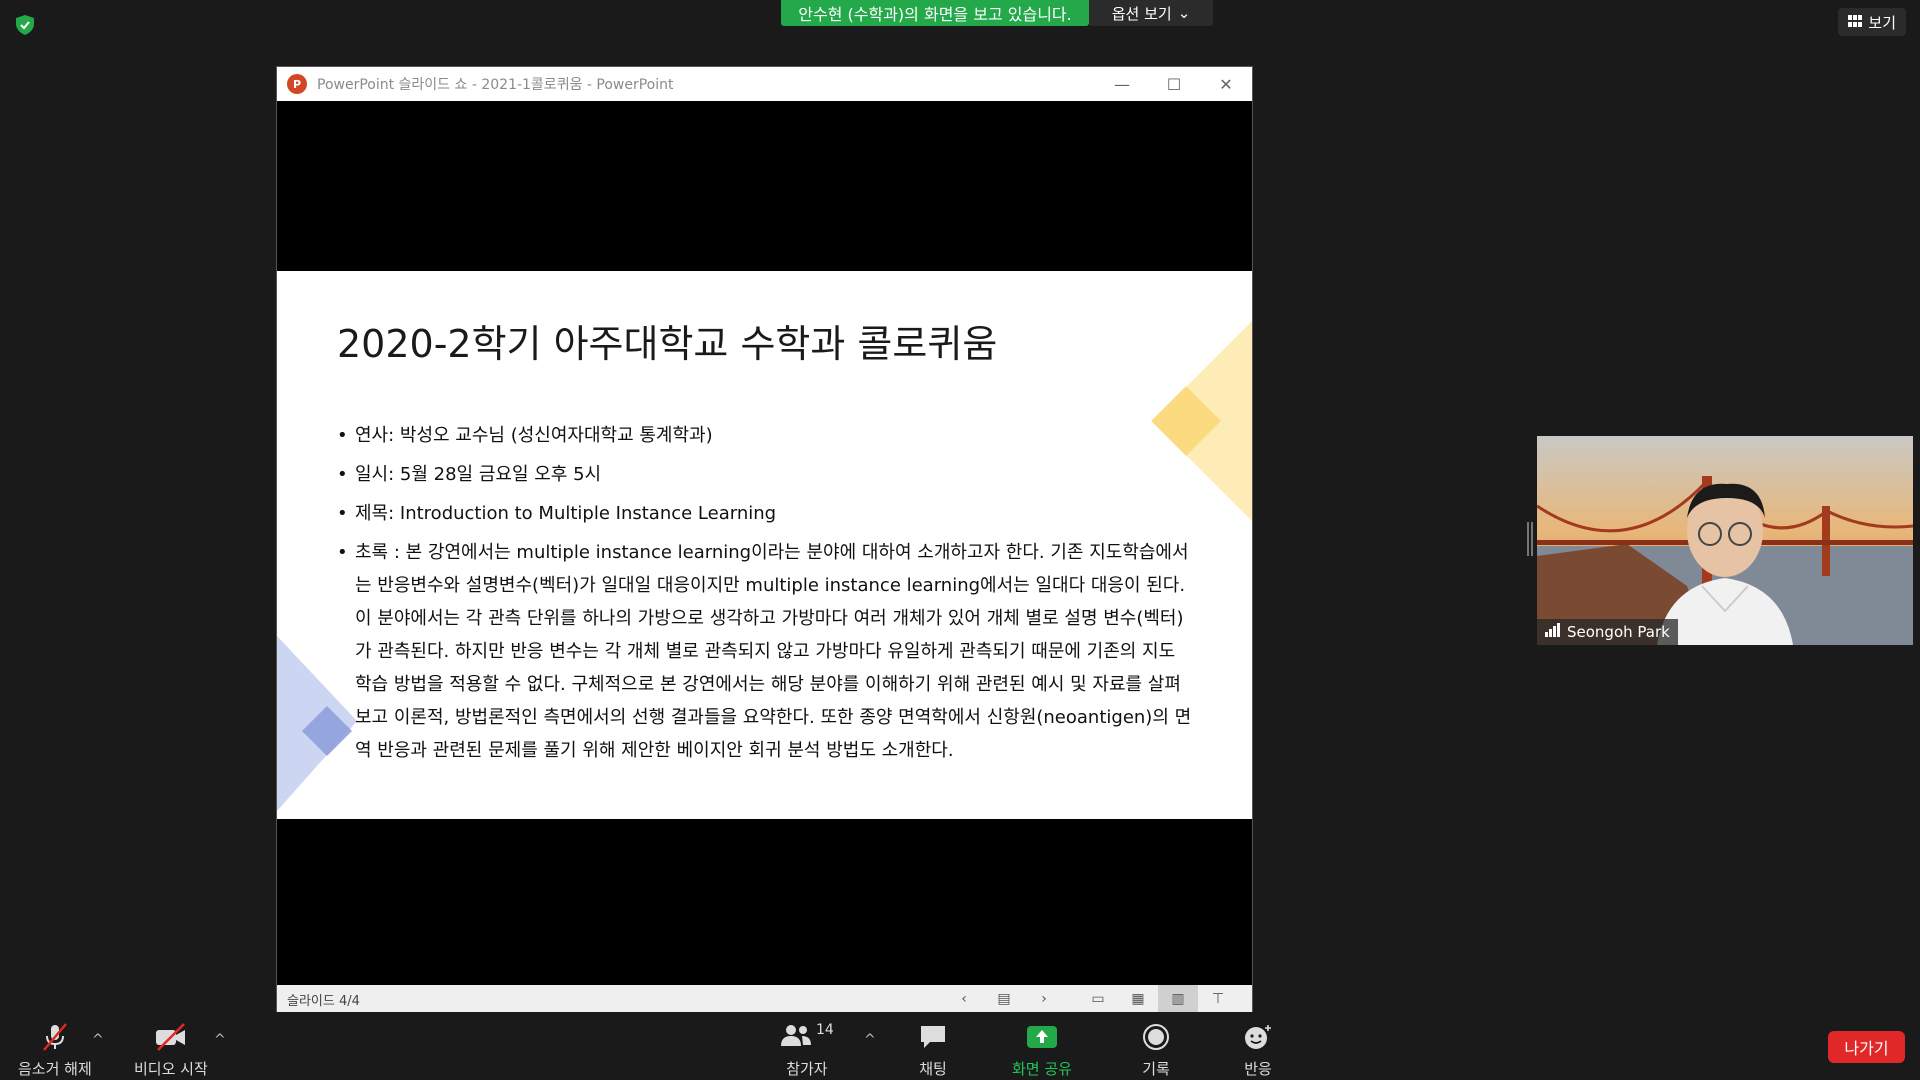 This screenshot has width=1920, height=1080. What do you see at coordinates (764, 999) in the screenshot?
I see `ppt-statusbar: 슬라이드 4/4 ‹ ▤ › ▭ ▦ ▥ ⊤` at bounding box center [764, 999].